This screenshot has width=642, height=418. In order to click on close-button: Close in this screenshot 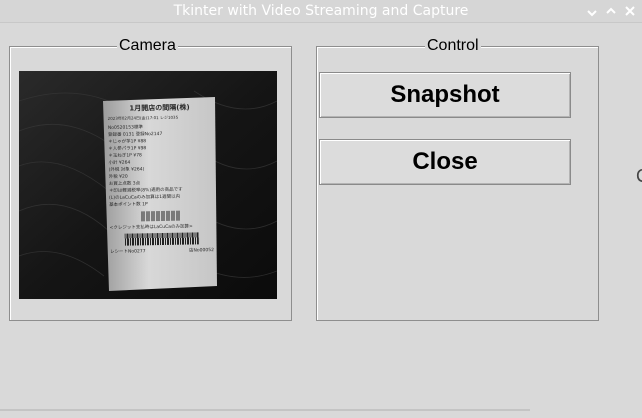, I will do `click(445, 162)`.